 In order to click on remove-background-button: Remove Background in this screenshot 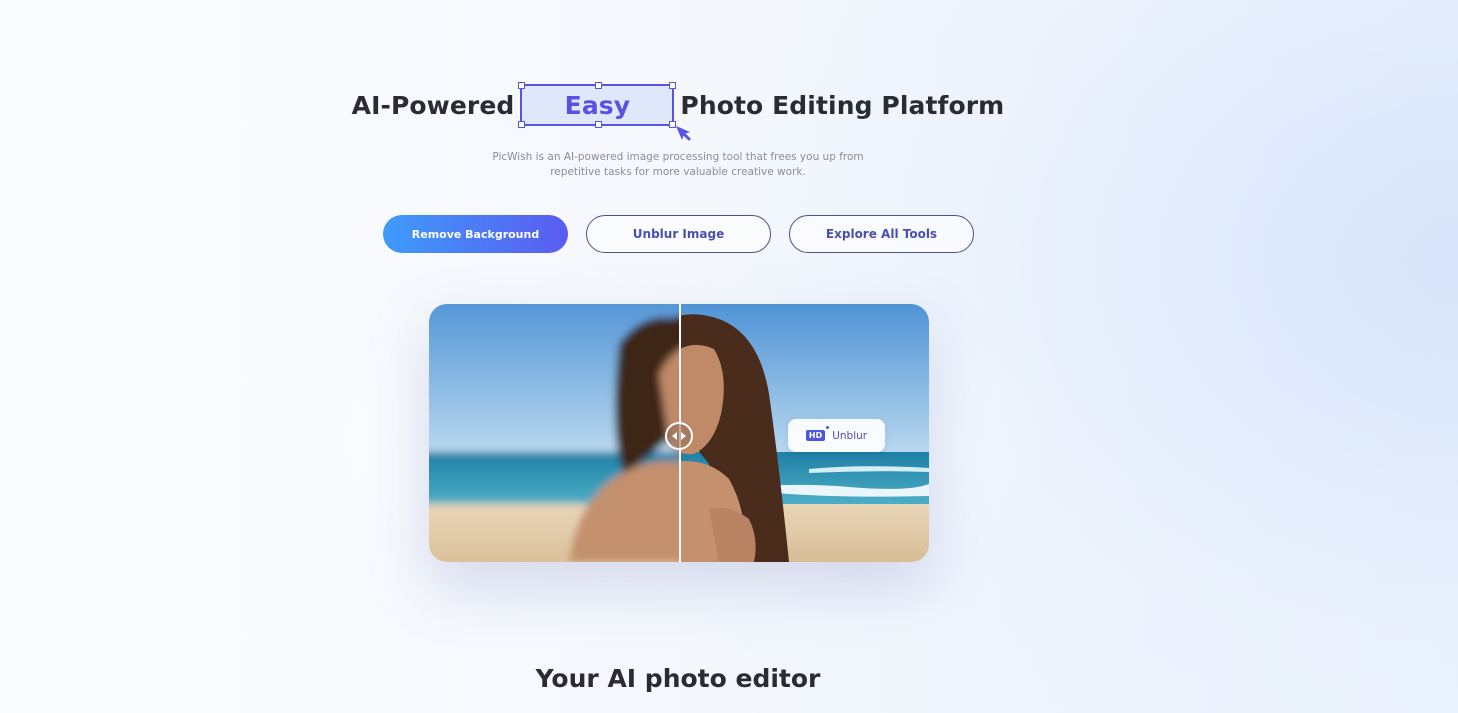, I will do `click(475, 234)`.